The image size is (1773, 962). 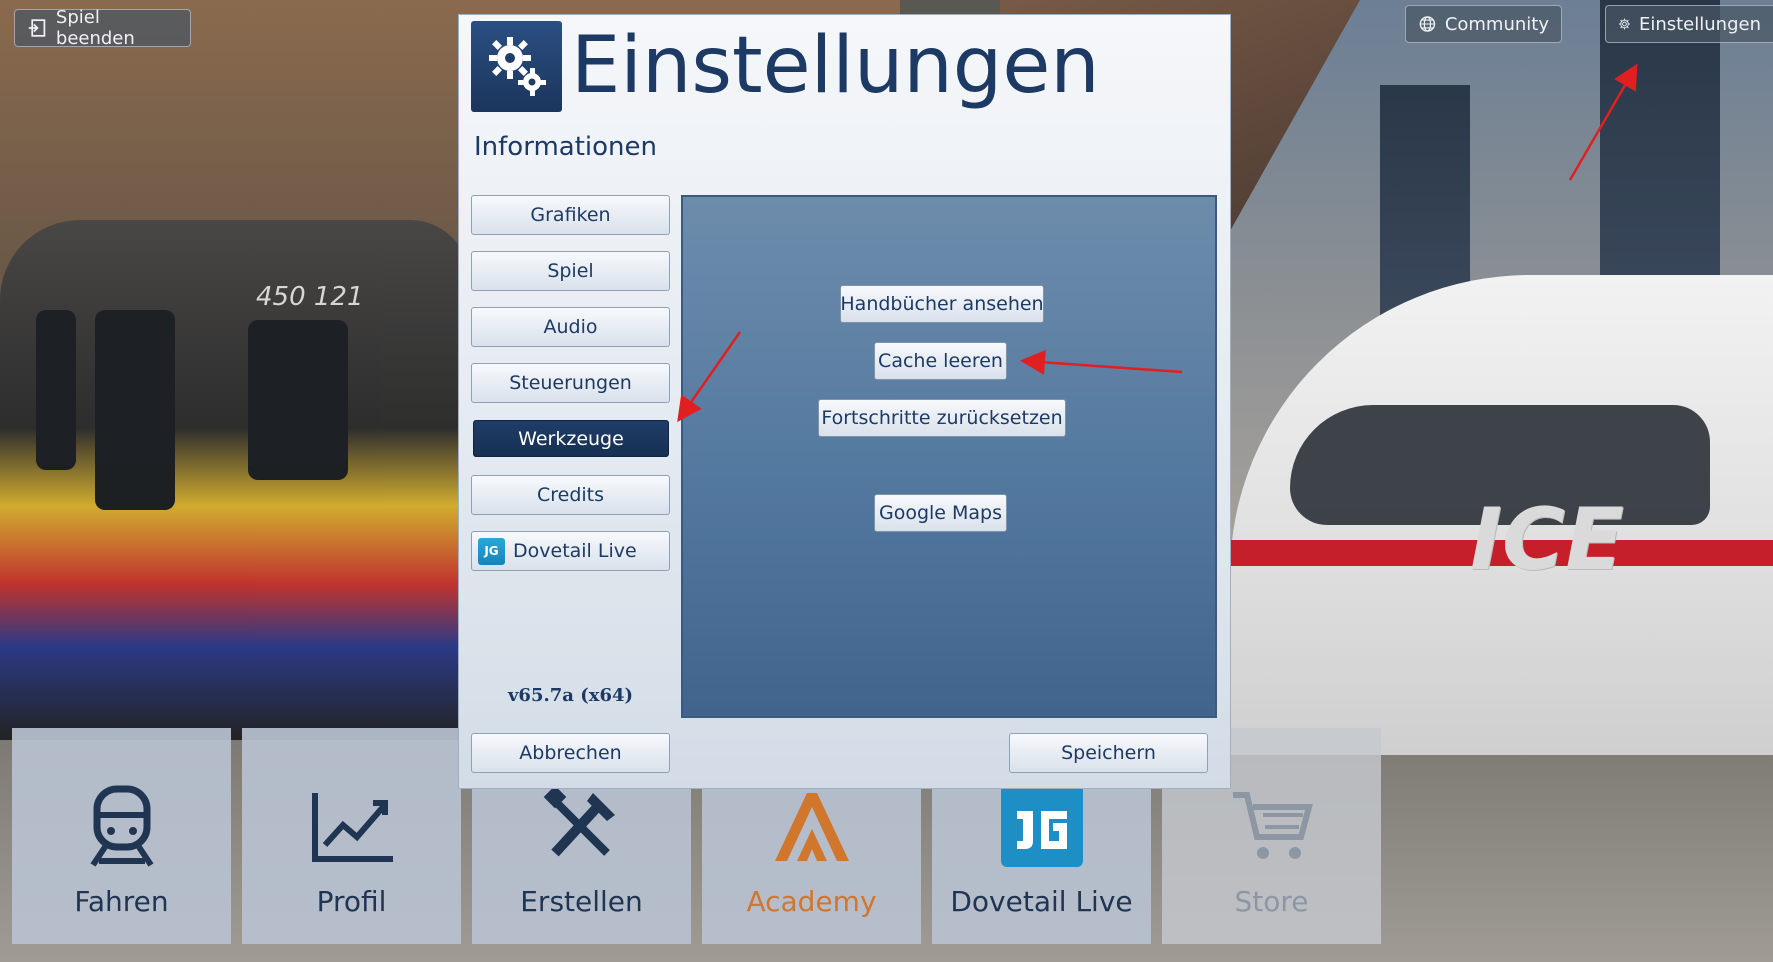 I want to click on train-icon, so click(x=121, y=826).